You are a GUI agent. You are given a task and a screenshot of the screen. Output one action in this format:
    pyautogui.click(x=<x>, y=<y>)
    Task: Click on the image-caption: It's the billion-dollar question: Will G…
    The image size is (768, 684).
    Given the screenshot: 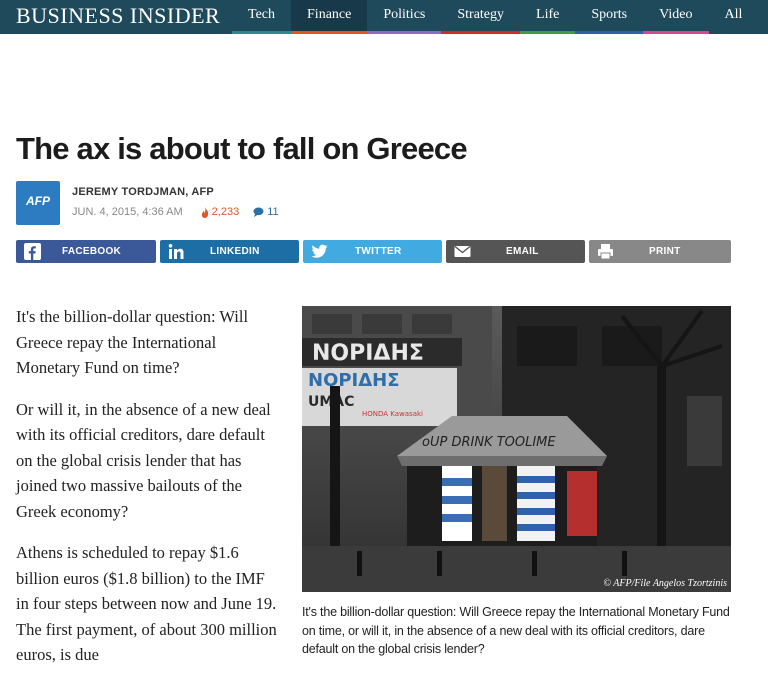 What is the action you would take?
    pyautogui.click(x=516, y=630)
    